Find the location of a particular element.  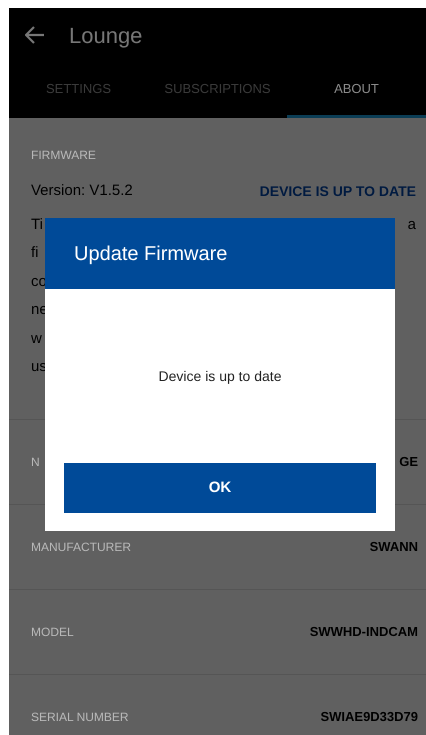

info-value: SWANN is located at coordinates (394, 547).